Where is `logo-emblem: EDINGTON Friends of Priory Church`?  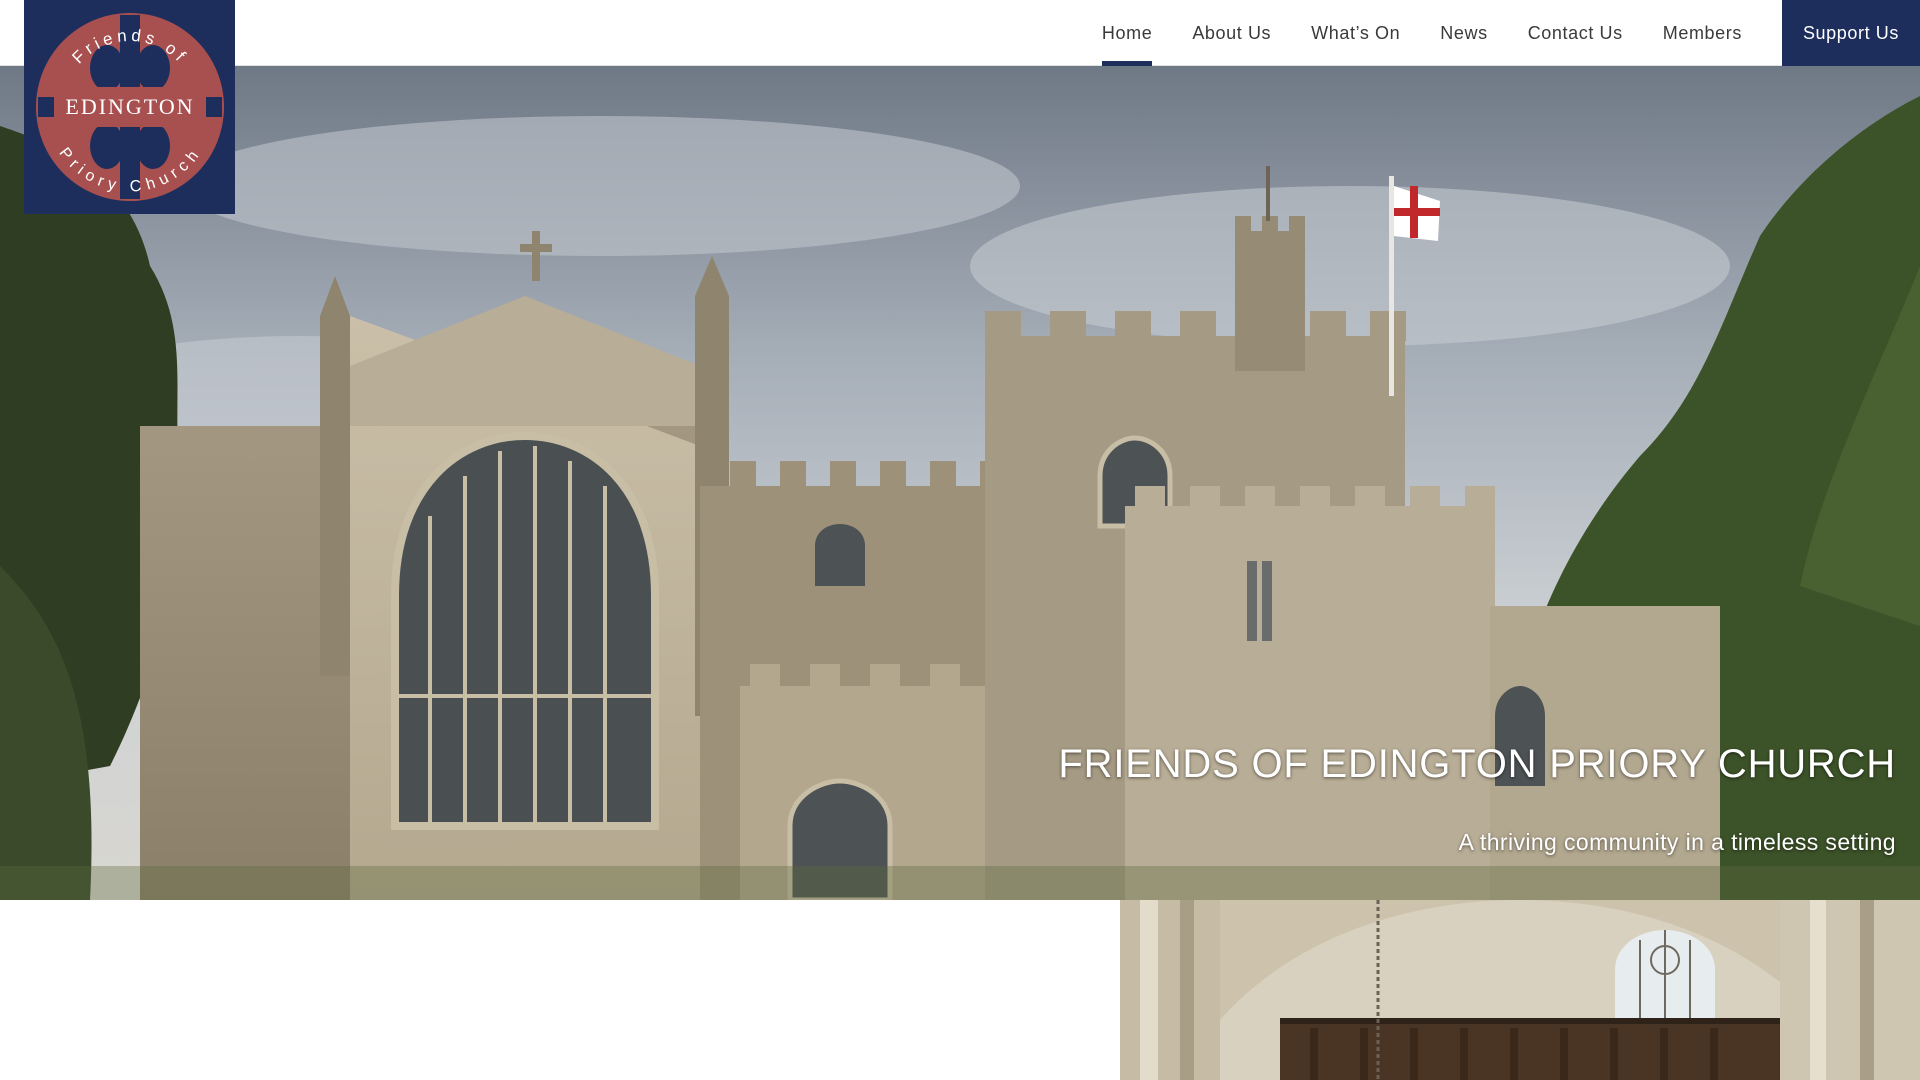
logo-emblem: EDINGTON Friends of Priory Church is located at coordinates (130, 107).